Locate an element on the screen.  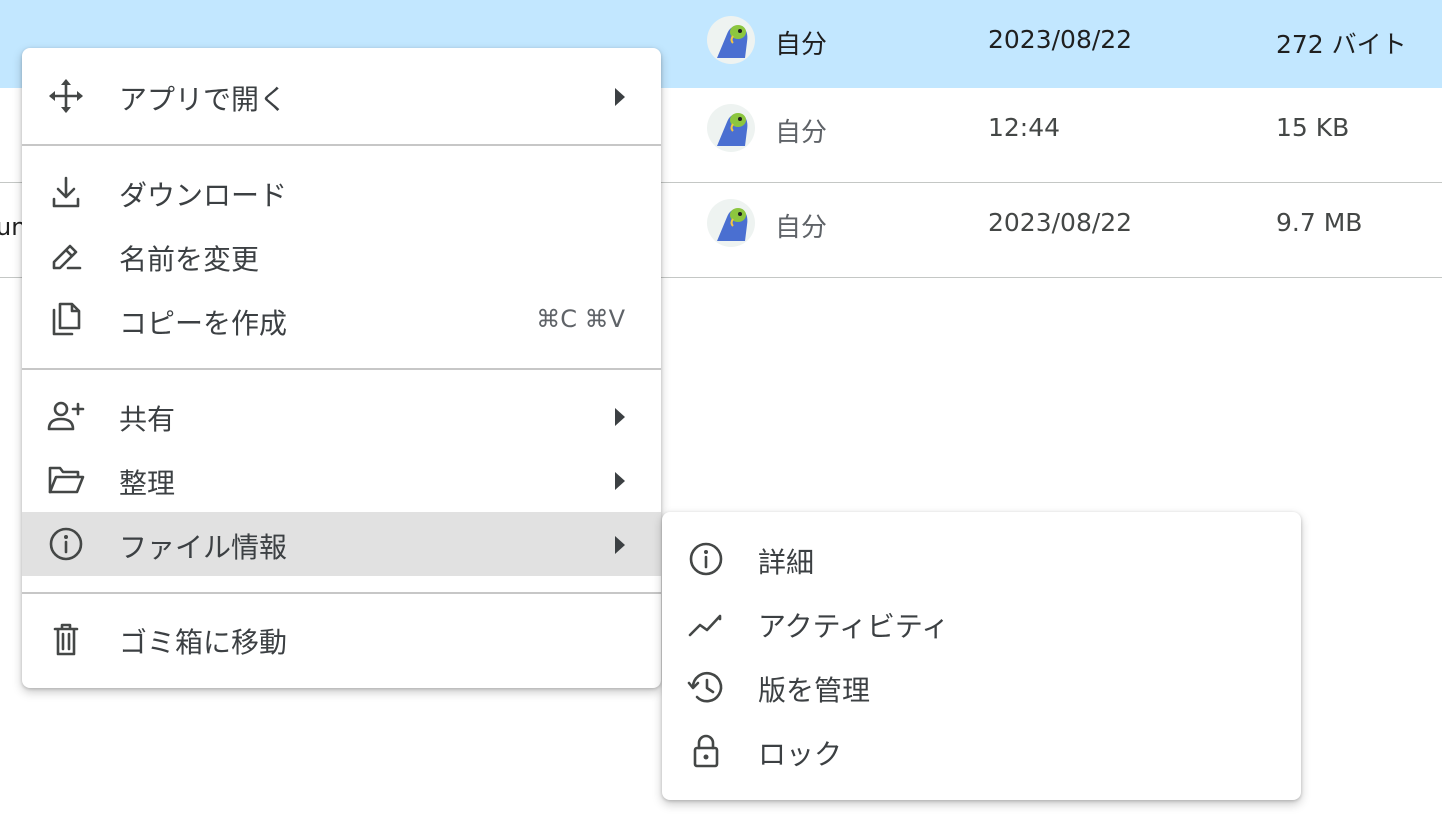
menu-item-organize: 整理 is located at coordinates (341, 480).